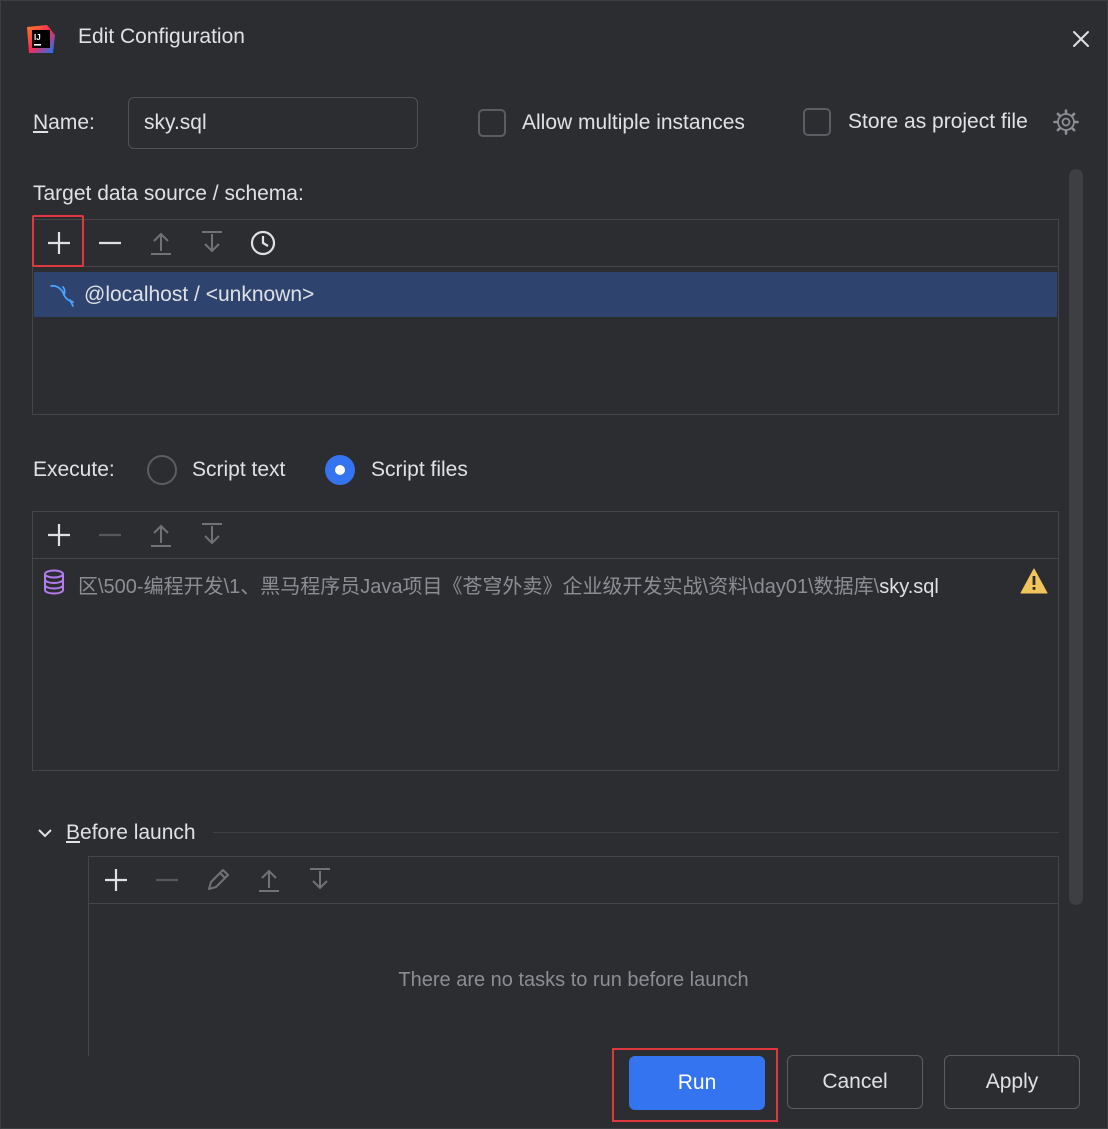 The image size is (1108, 1129). I want to click on store-as-project-file-checkbox, so click(817, 122).